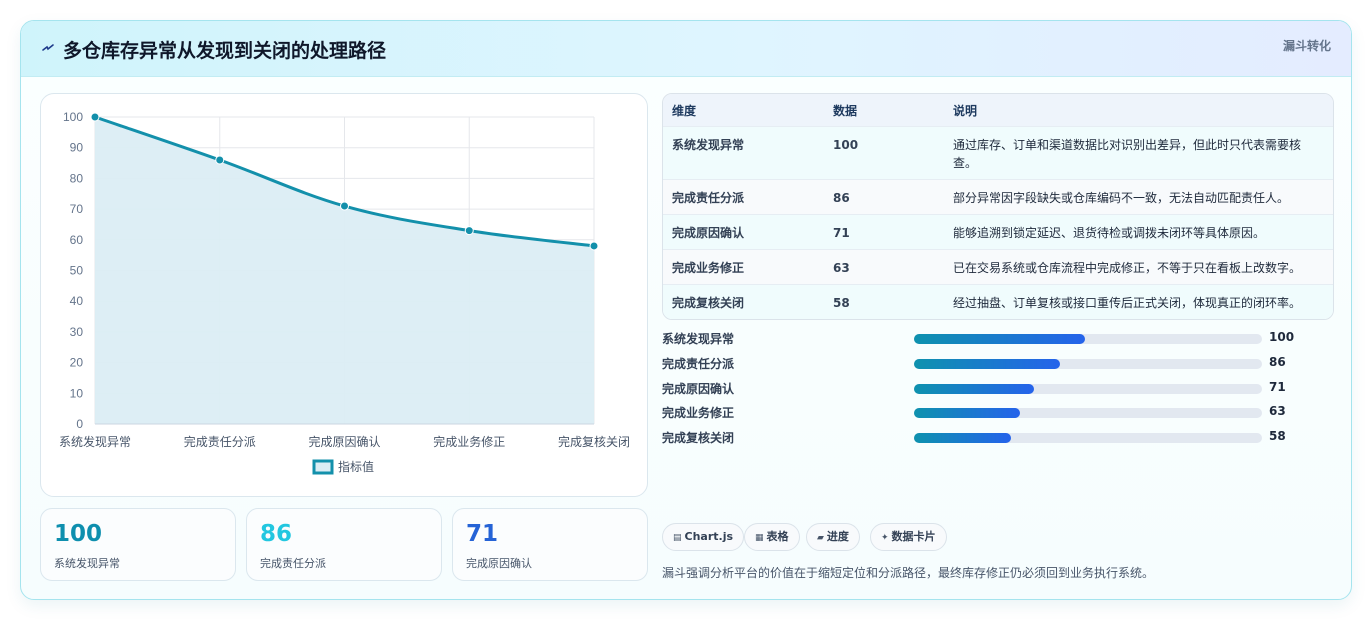  Describe the element at coordinates (48, 47) in the screenshot. I see `lightning-icon` at that location.